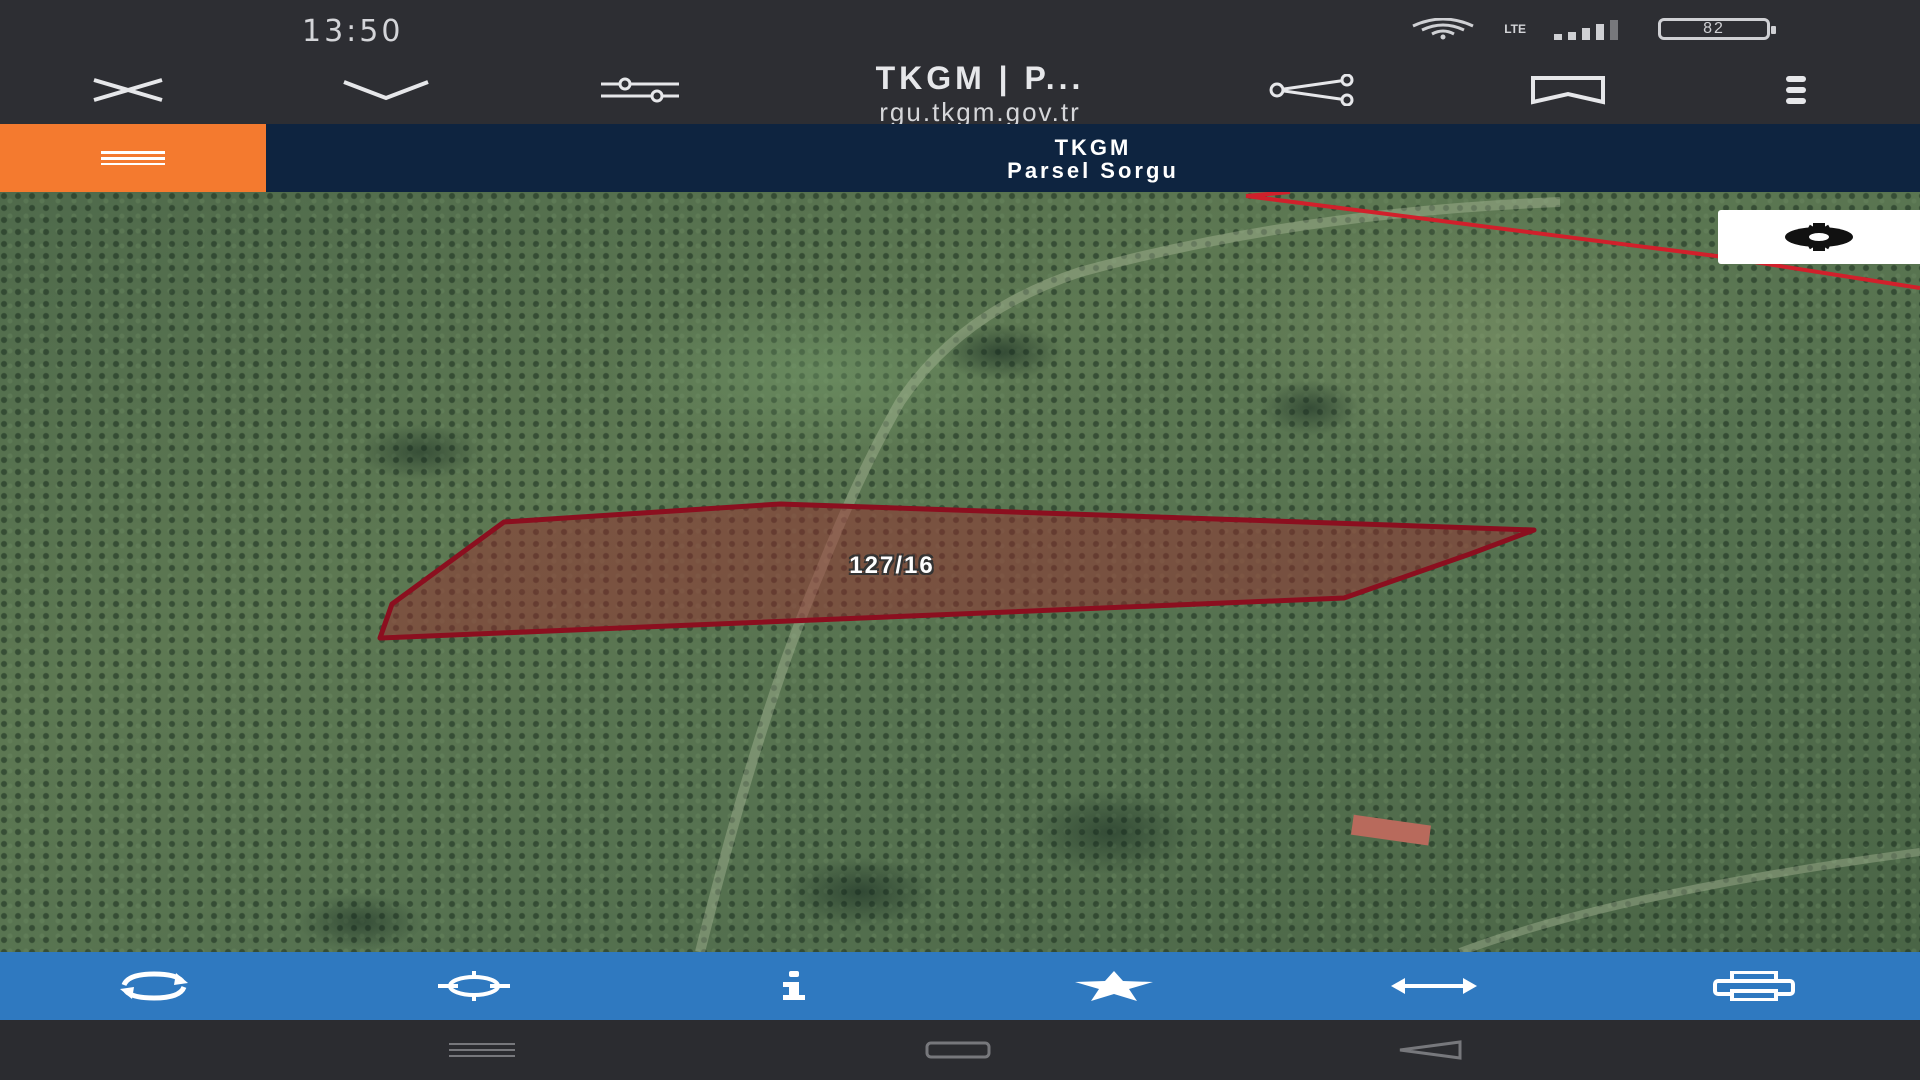  I want to click on parcel-label: 127/16, so click(892, 565).